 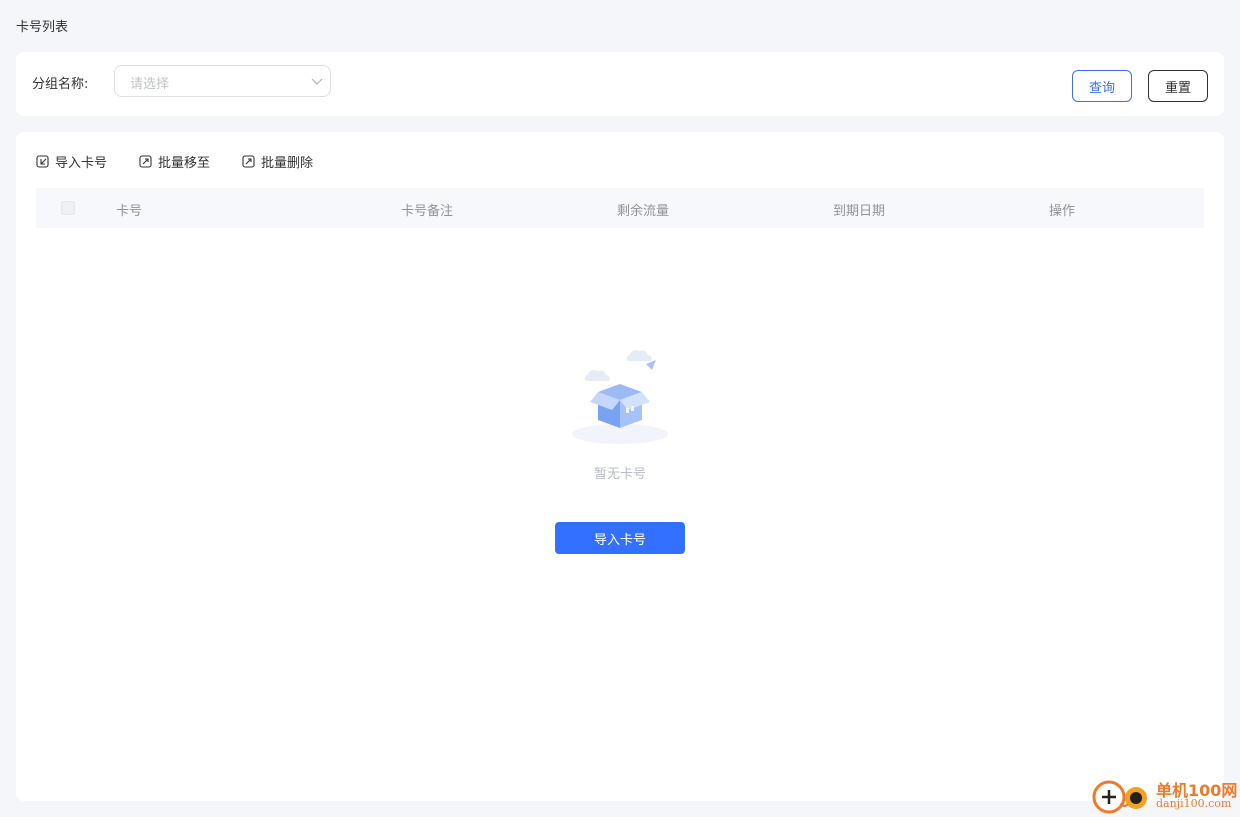 I want to click on column-card-number: 卡号, so click(x=129, y=211).